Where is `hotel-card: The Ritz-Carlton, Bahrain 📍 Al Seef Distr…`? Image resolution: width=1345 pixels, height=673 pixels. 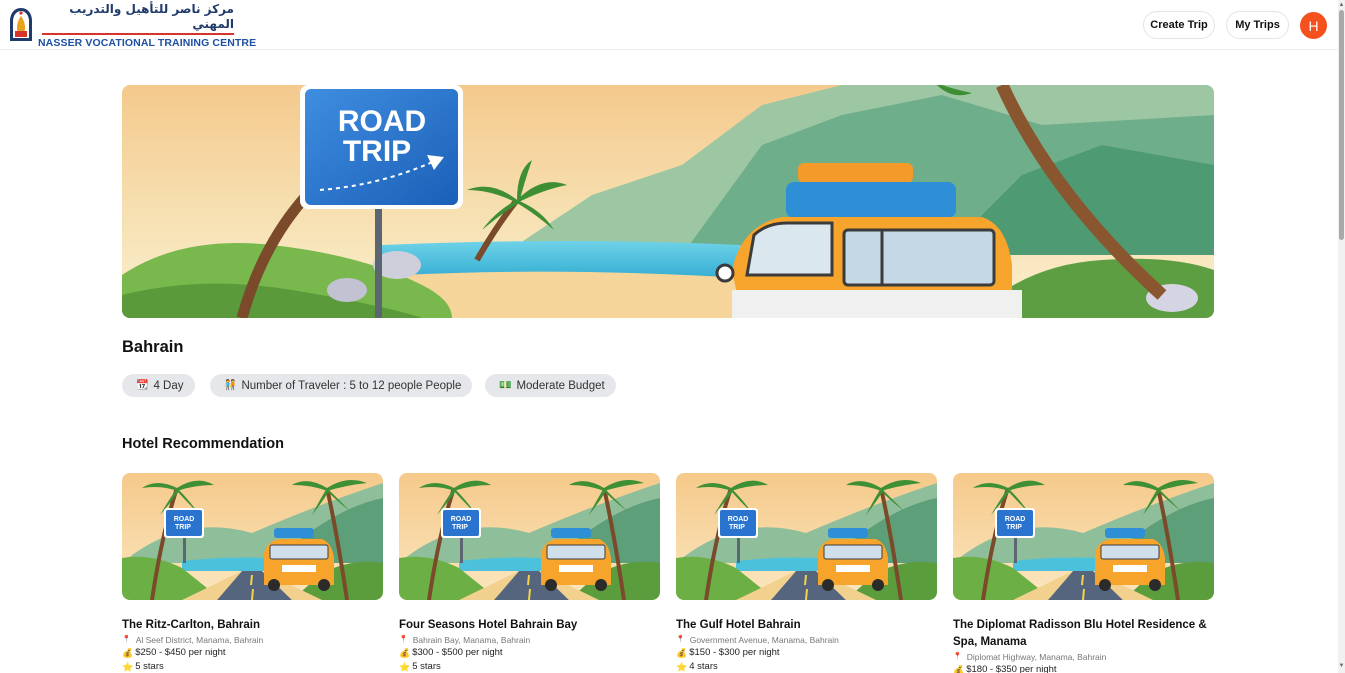
hotel-card: The Ritz-Carlton, Bahrain 📍 Al Seef Distr… is located at coordinates (252, 573).